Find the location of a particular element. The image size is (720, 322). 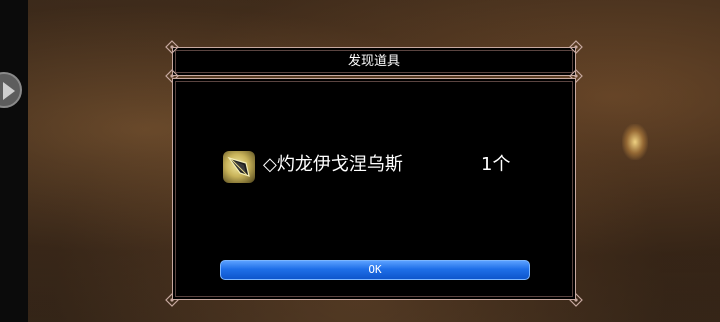

dialog-title-bar: 发现道具 is located at coordinates (374, 61).